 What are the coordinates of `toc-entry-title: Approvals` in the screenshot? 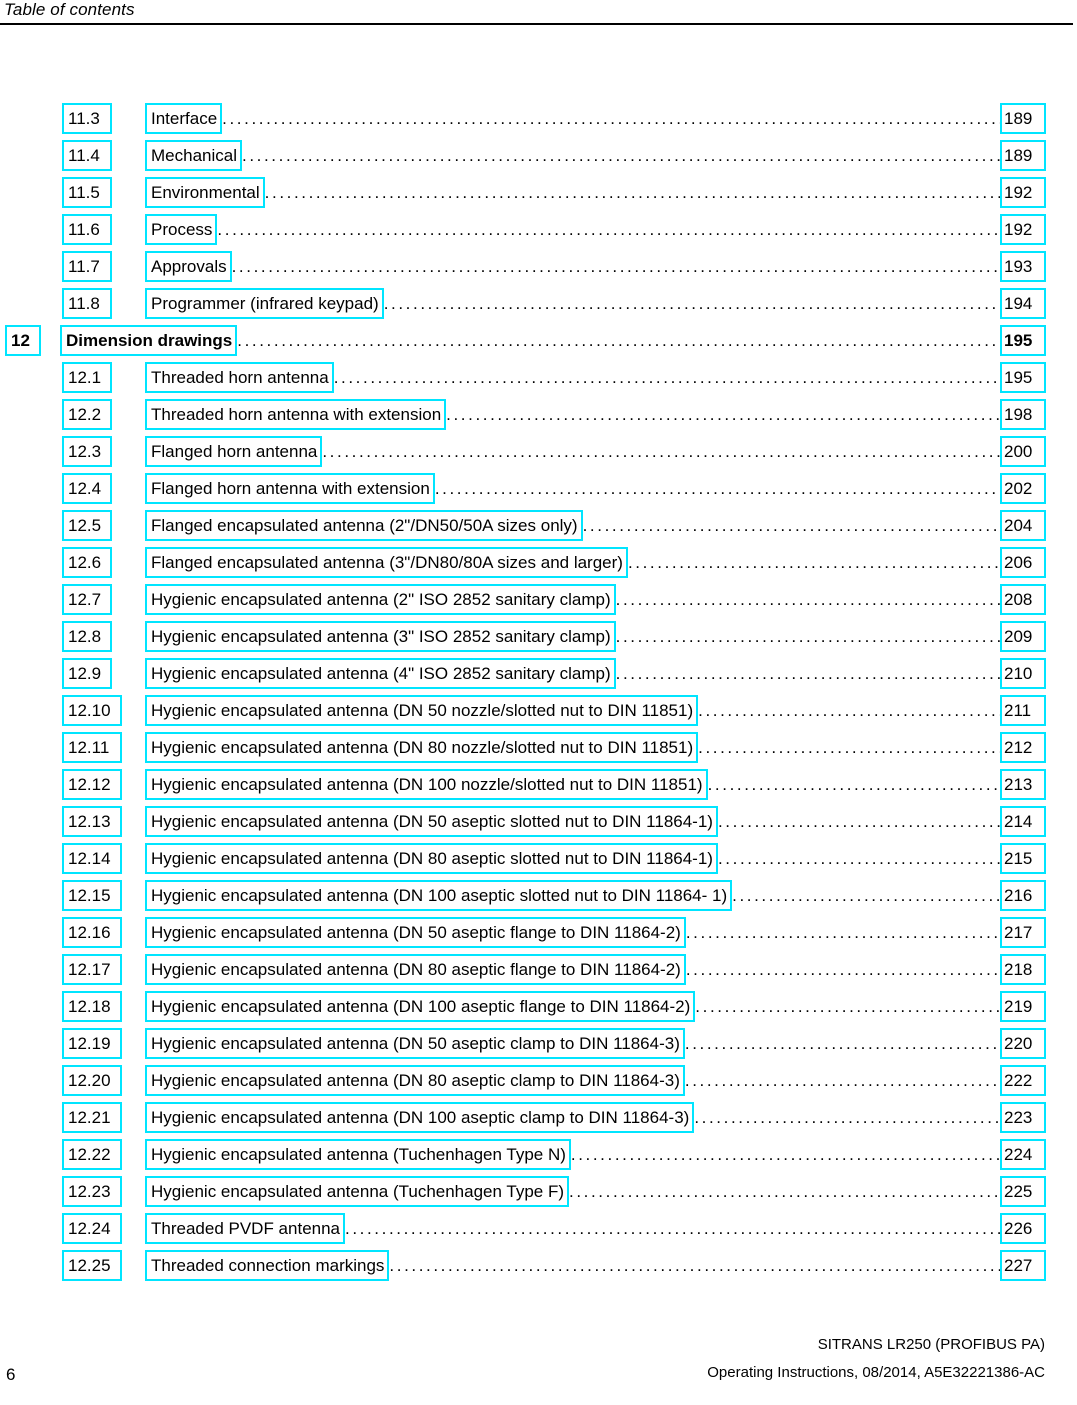 It's located at (188, 266).